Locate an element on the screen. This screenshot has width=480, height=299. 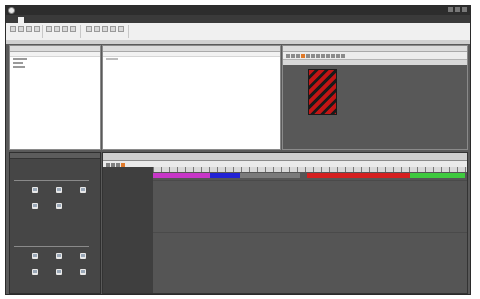
timeline-clip-green is located at coordinates (437, 175).